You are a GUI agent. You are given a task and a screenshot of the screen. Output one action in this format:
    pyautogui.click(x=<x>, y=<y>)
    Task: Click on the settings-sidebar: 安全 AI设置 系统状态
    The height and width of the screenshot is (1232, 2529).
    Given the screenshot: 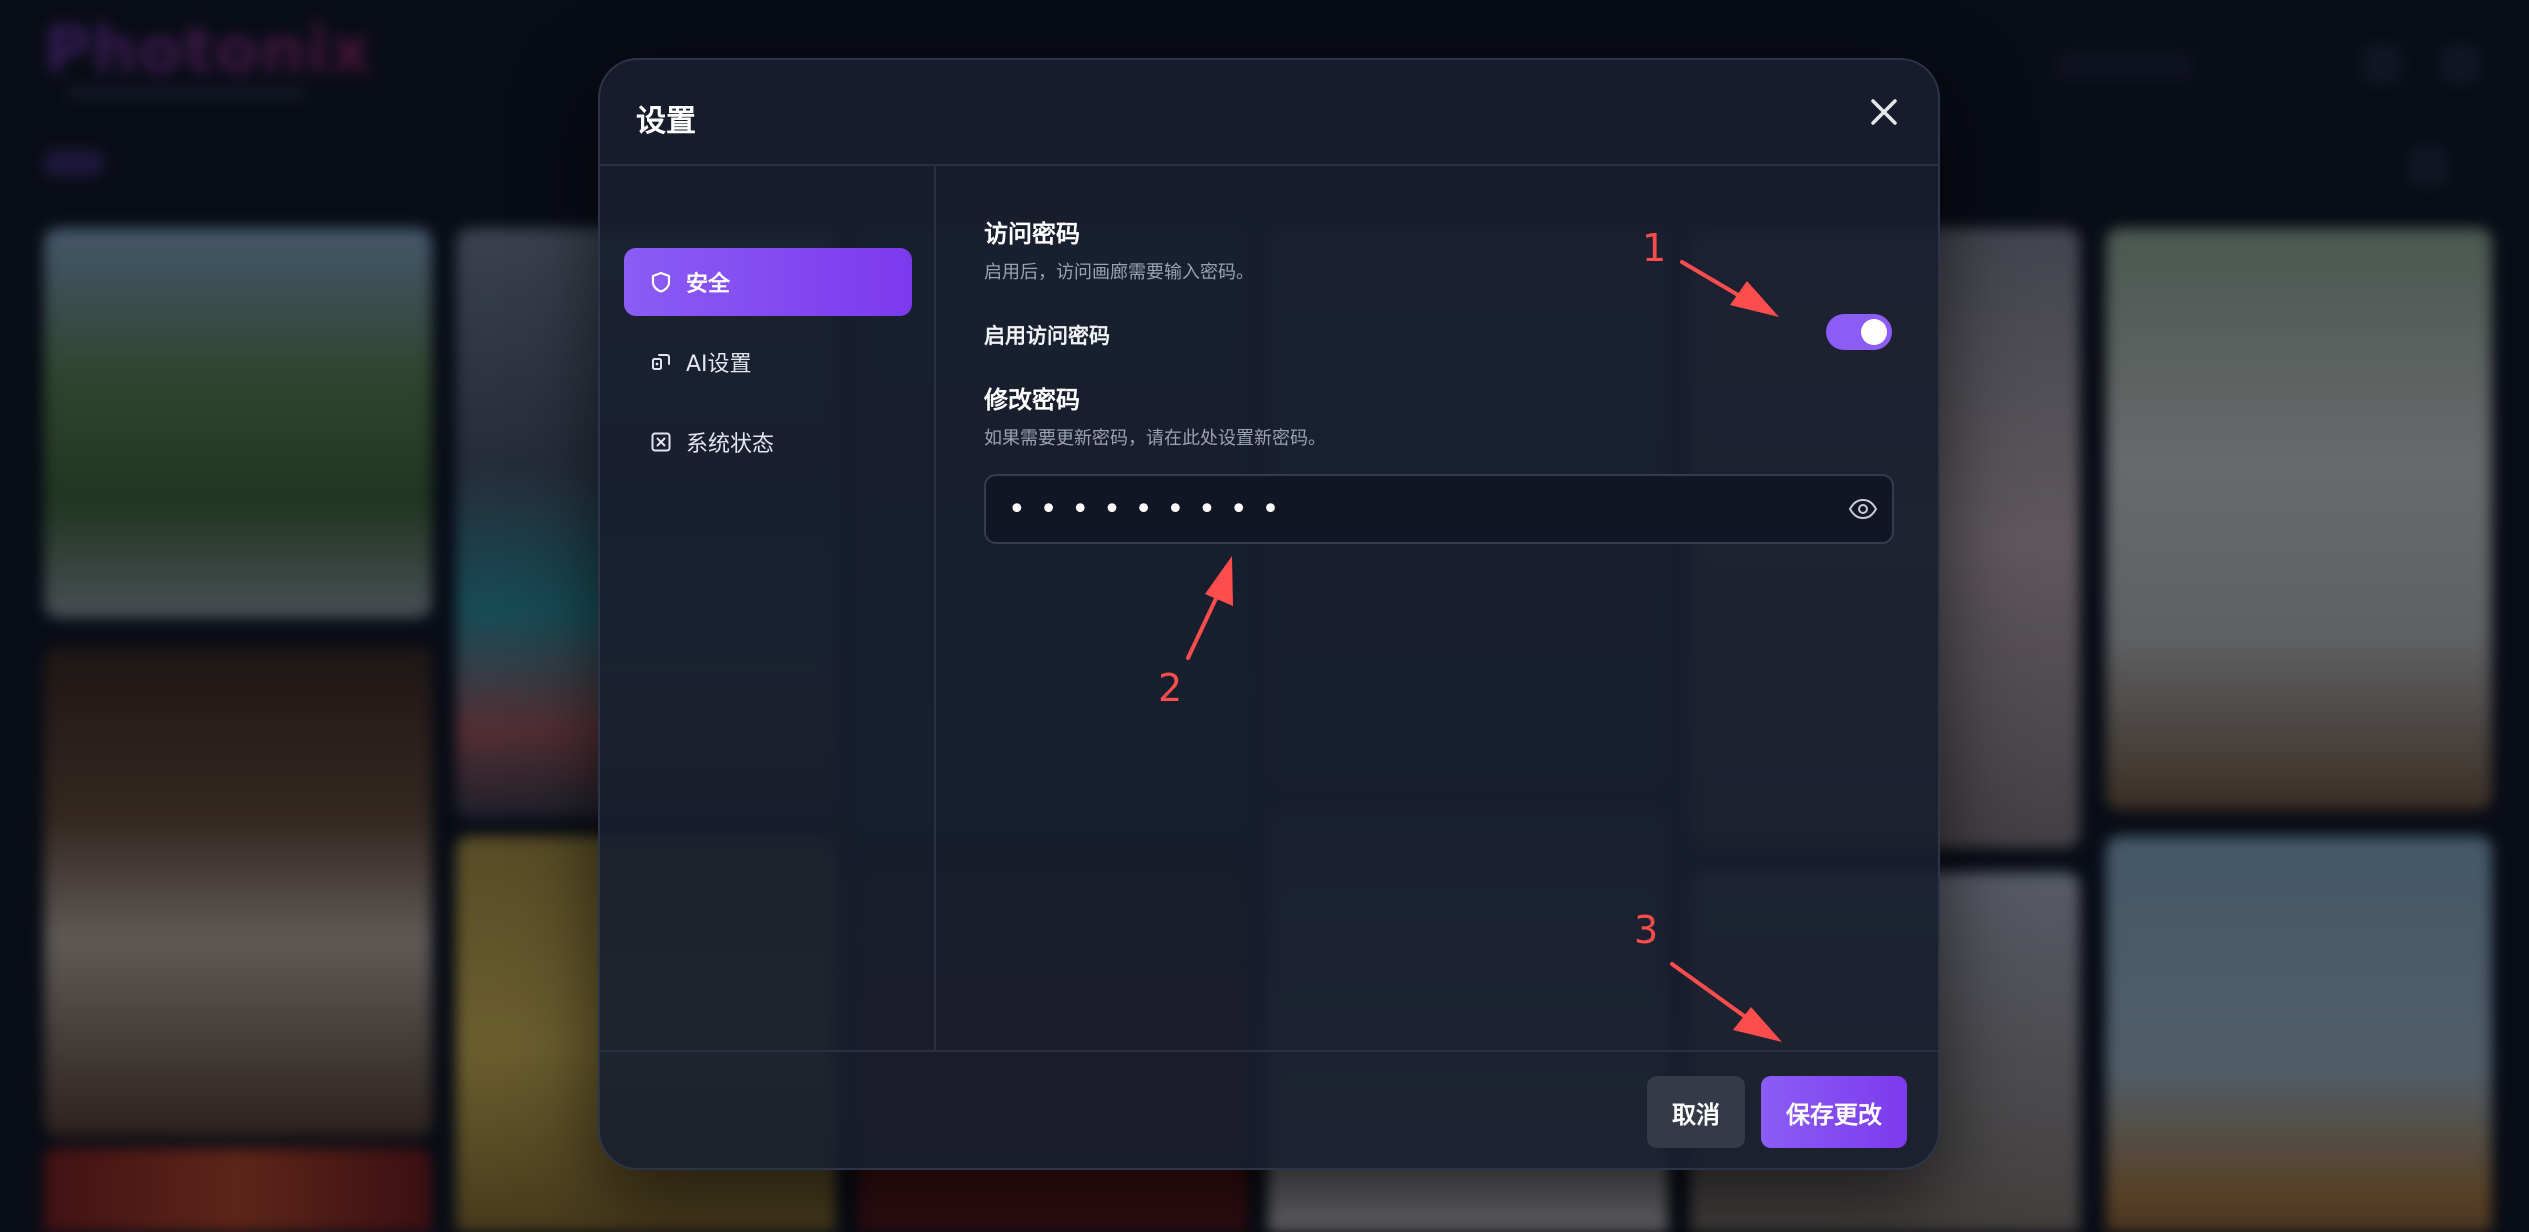 What is the action you would take?
    pyautogui.click(x=768, y=608)
    